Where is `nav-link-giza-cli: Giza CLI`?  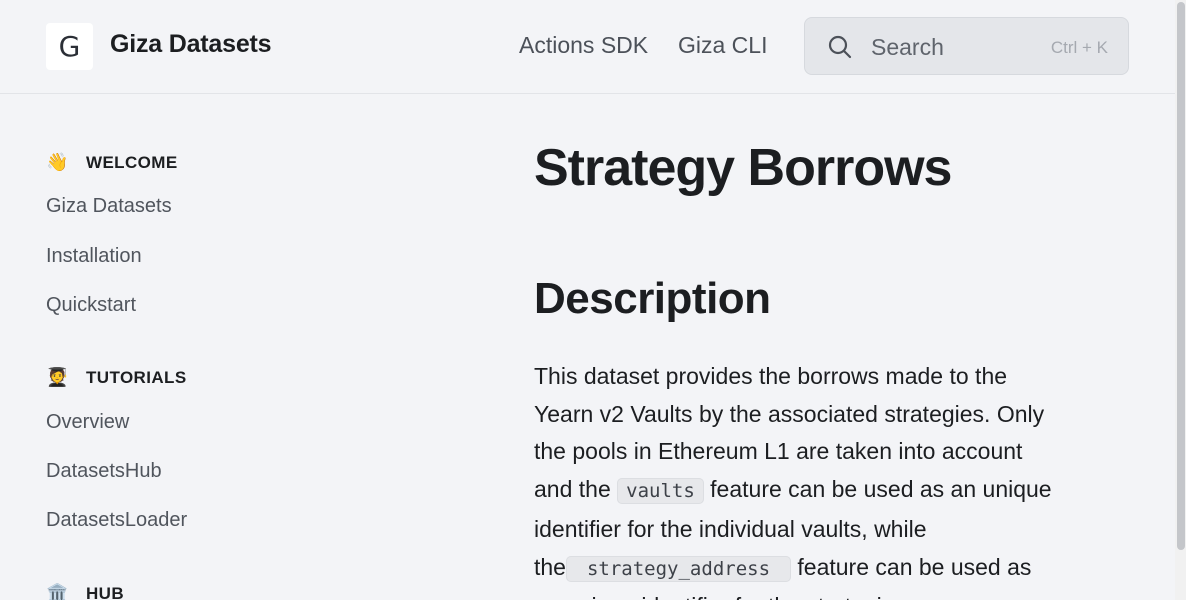 nav-link-giza-cli: Giza CLI is located at coordinates (722, 45).